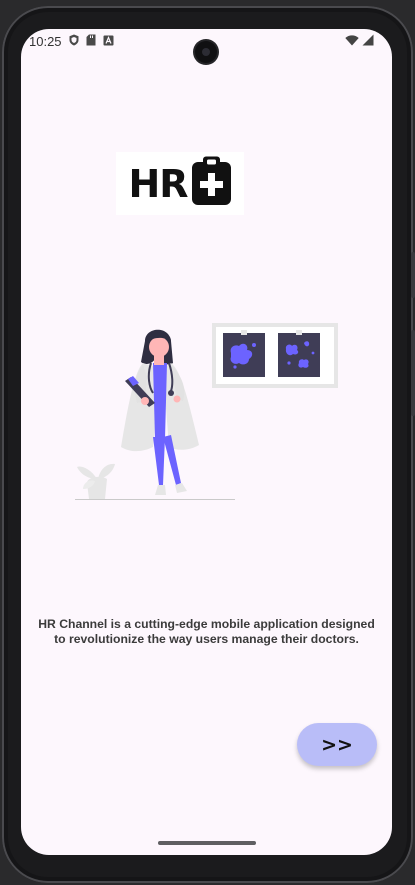  Describe the element at coordinates (91, 41) in the screenshot. I see `sd-card-icon` at that location.